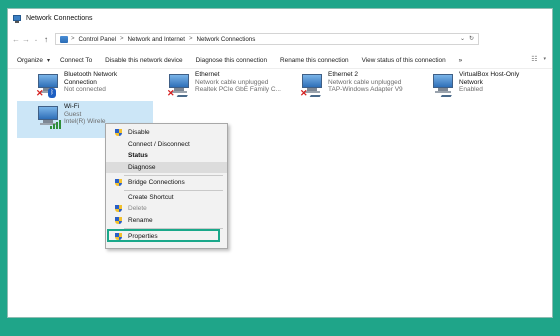 The image size is (560, 336). What do you see at coordinates (73, 114) in the screenshot?
I see `connection-status: Guest` at bounding box center [73, 114].